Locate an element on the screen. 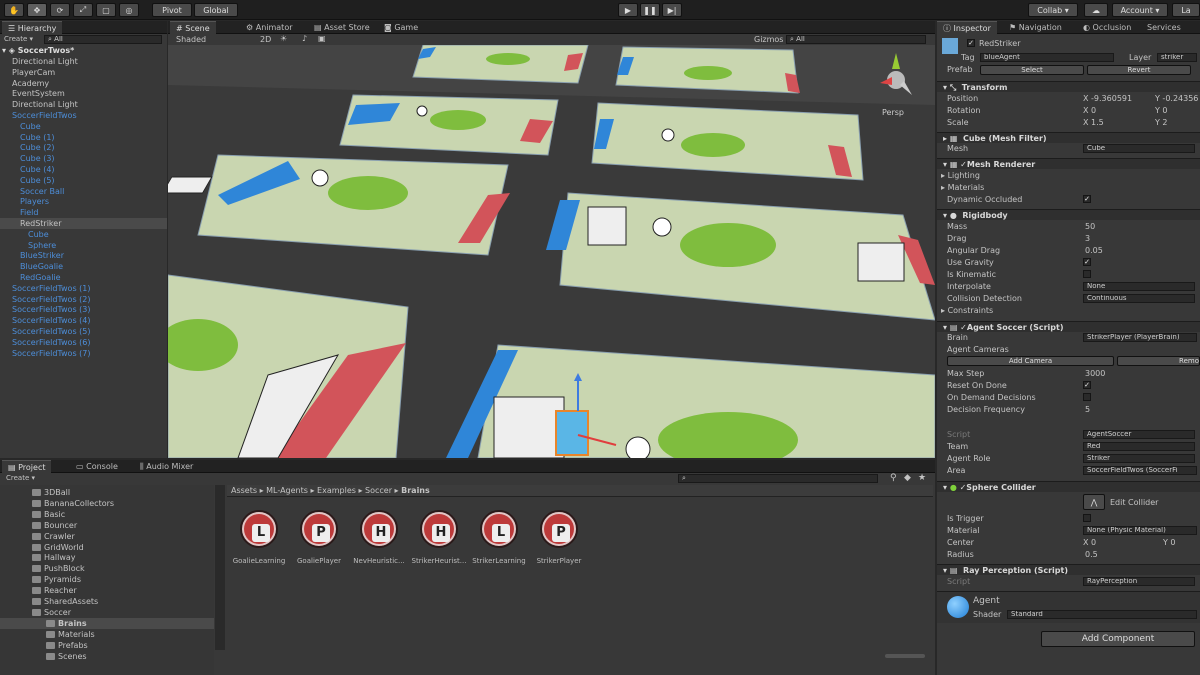 The height and width of the screenshot is (675, 1200). agent-role-dropdown: Striker is located at coordinates (1139, 458).